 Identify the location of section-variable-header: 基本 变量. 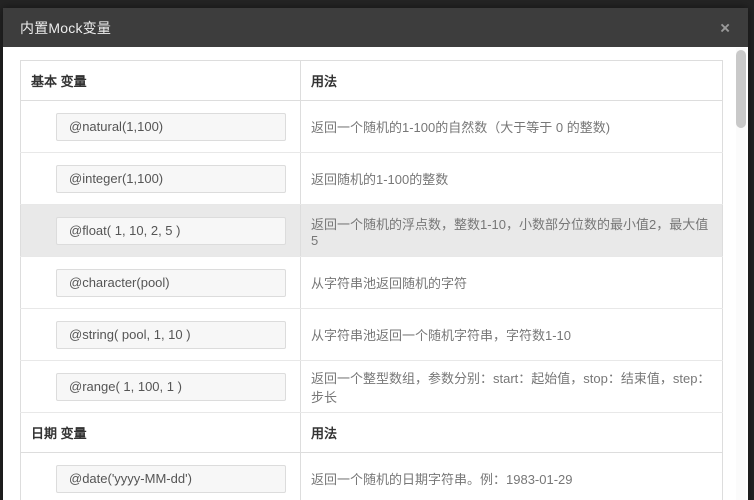
(160, 80).